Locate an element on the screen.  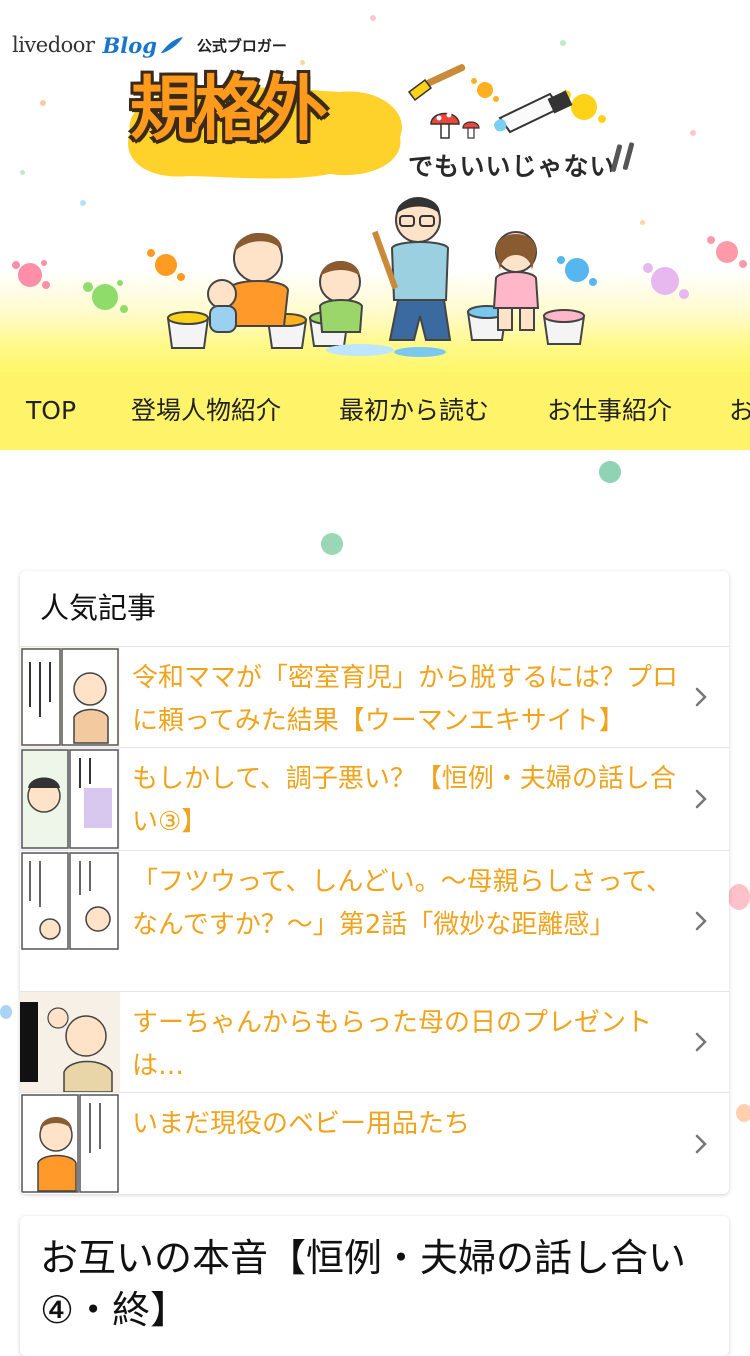
logo-subtitle: でもいいじゃない is located at coordinates (512, 166).